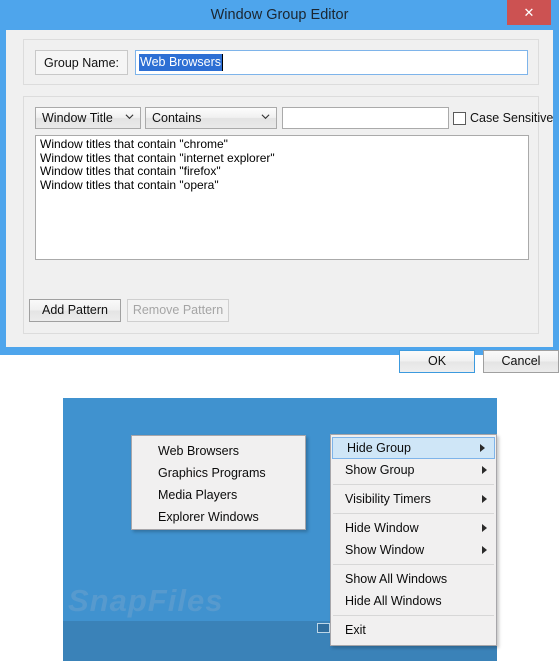  I want to click on remove-pattern-button: Remove Pattern, so click(178, 310).